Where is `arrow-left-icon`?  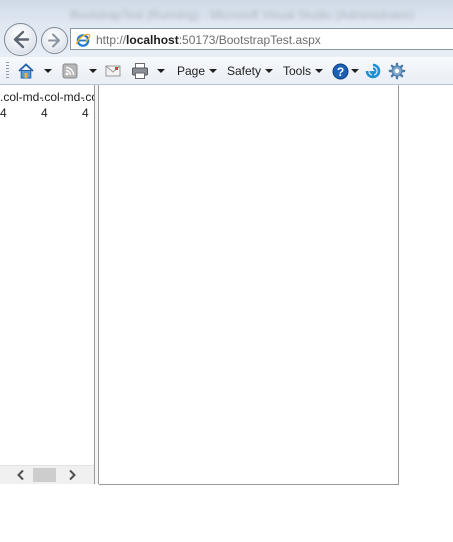
arrow-left-icon is located at coordinates (21, 39).